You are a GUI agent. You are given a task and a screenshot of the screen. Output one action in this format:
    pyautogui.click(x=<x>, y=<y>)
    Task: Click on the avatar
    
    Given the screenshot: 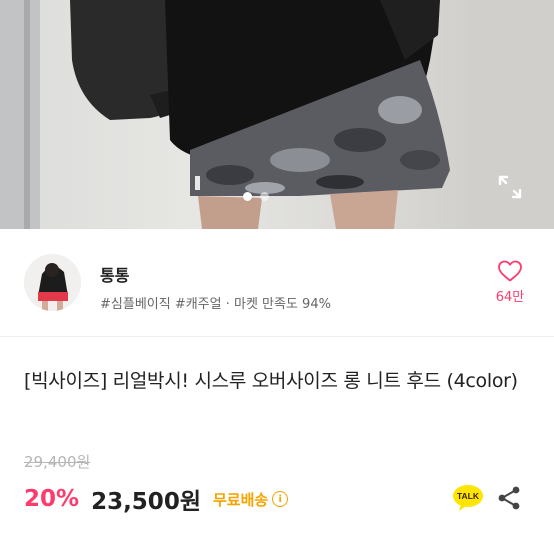 What is the action you would take?
    pyautogui.click(x=52, y=282)
    